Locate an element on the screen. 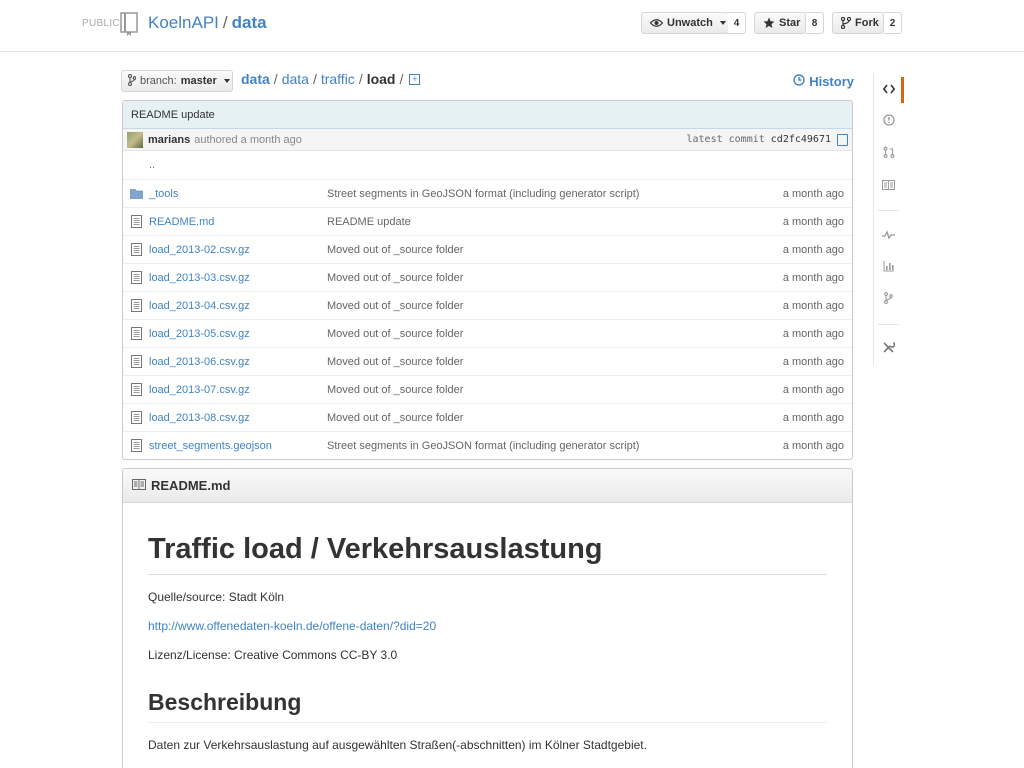 Image resolution: width=1024 pixels, height=768 pixels. file-name-link: _tools is located at coordinates (238, 194).